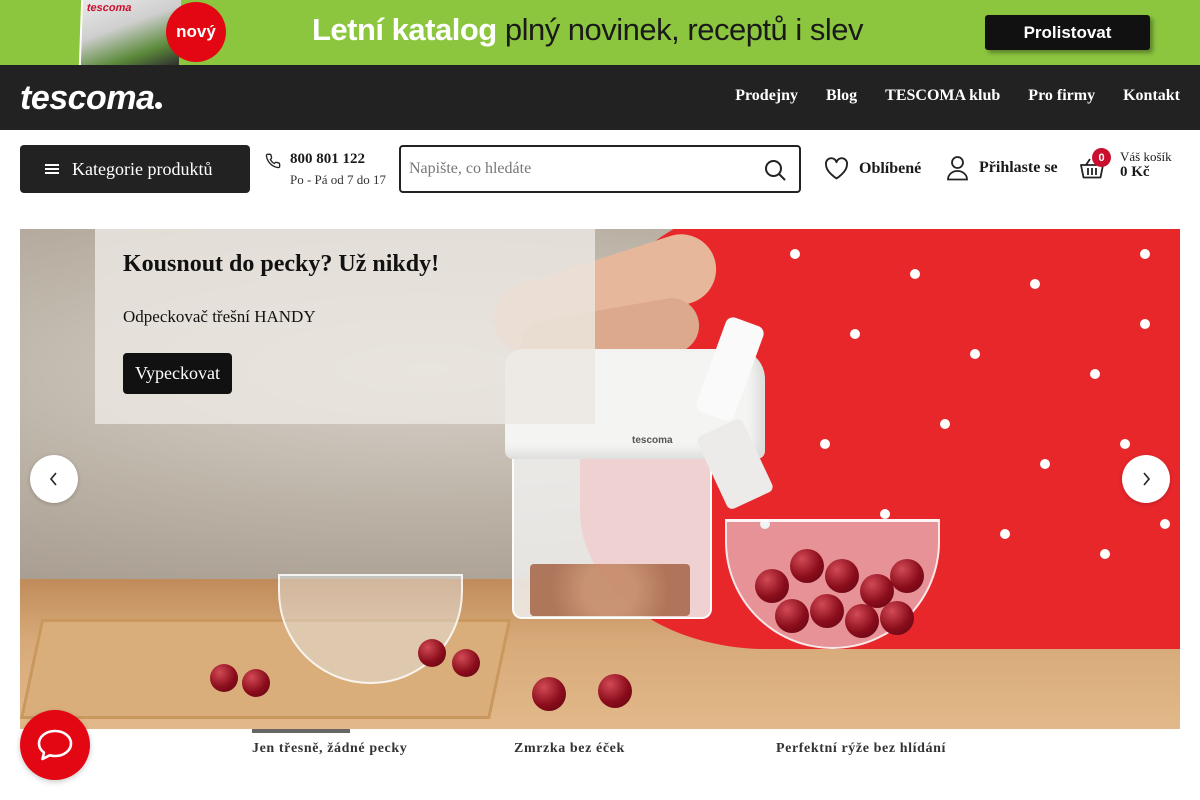 Image resolution: width=1200 pixels, height=800 pixels. What do you see at coordinates (219, 316) in the screenshot?
I see `hero-subtitle: Odpeckovač třešní HANDY` at bounding box center [219, 316].